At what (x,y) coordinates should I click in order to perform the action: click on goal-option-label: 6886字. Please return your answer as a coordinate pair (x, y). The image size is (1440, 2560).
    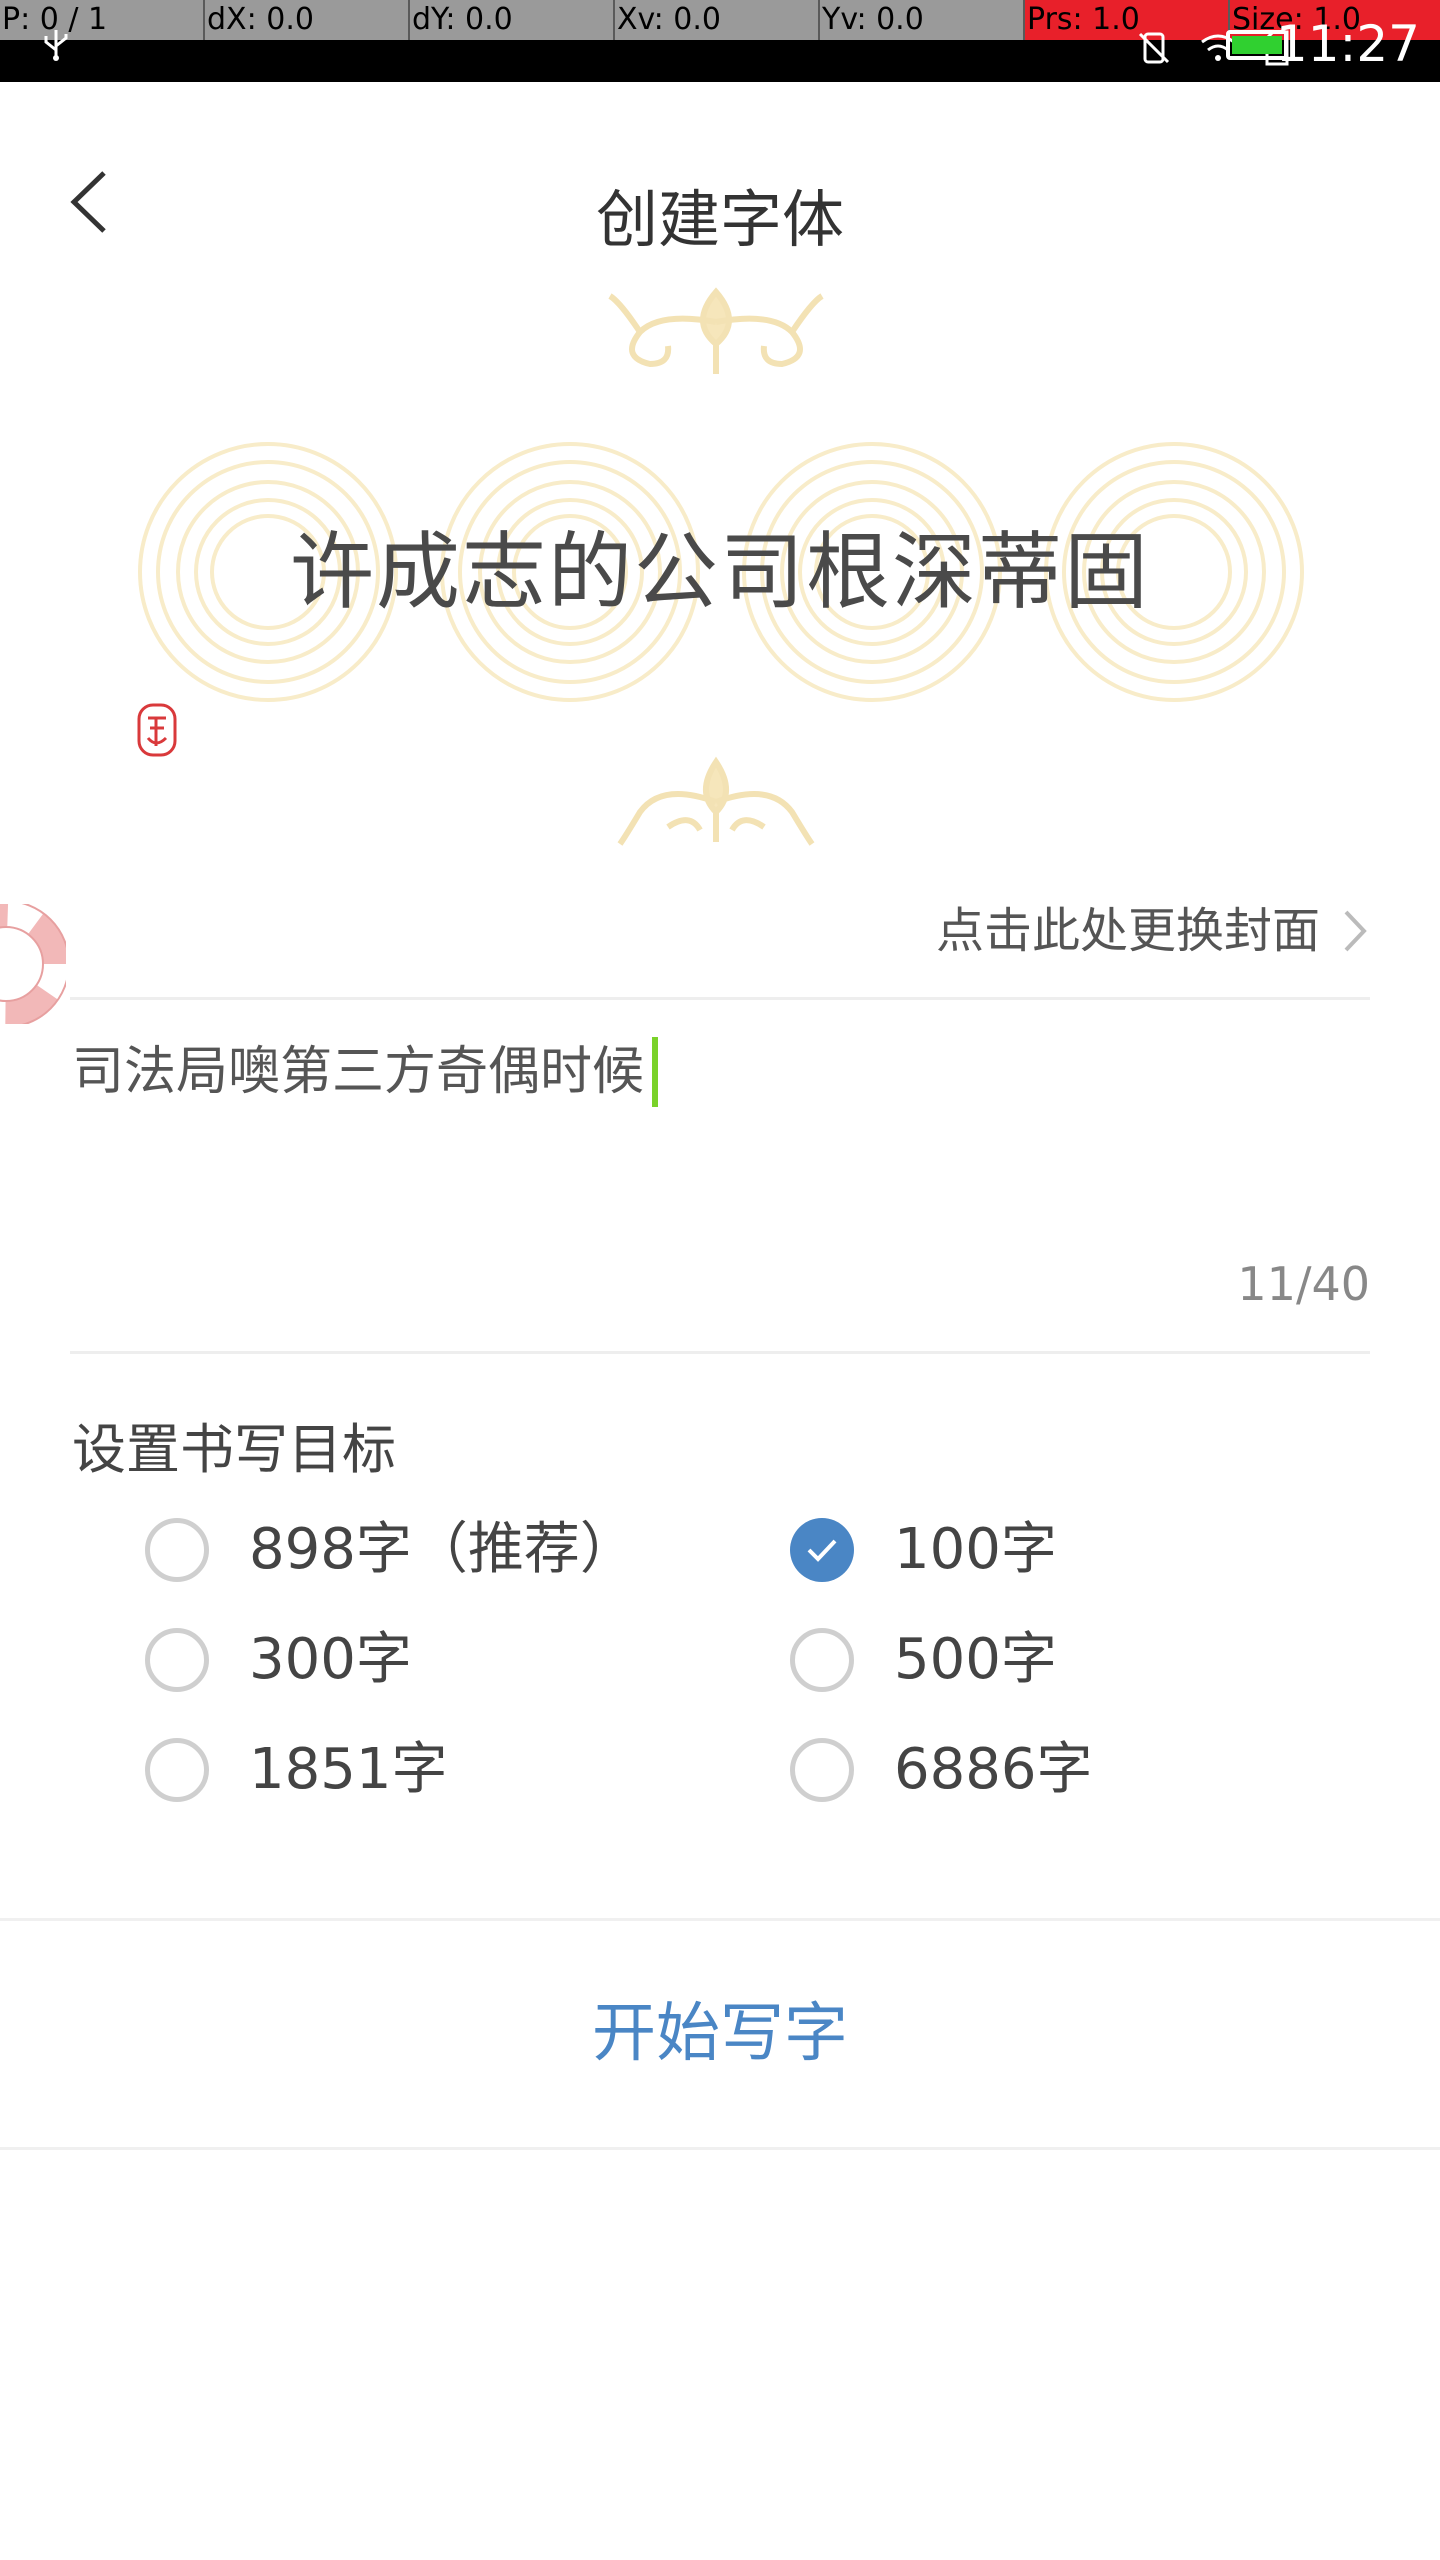
    Looking at the image, I should click on (993, 1769).